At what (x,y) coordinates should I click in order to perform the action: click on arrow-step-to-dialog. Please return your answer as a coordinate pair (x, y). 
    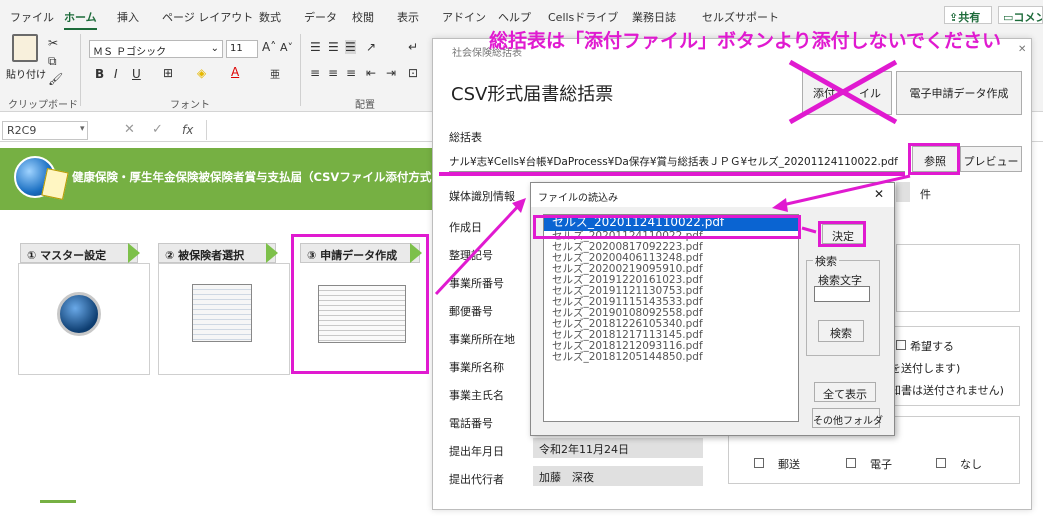
    Looking at the image, I should click on (479, 248).